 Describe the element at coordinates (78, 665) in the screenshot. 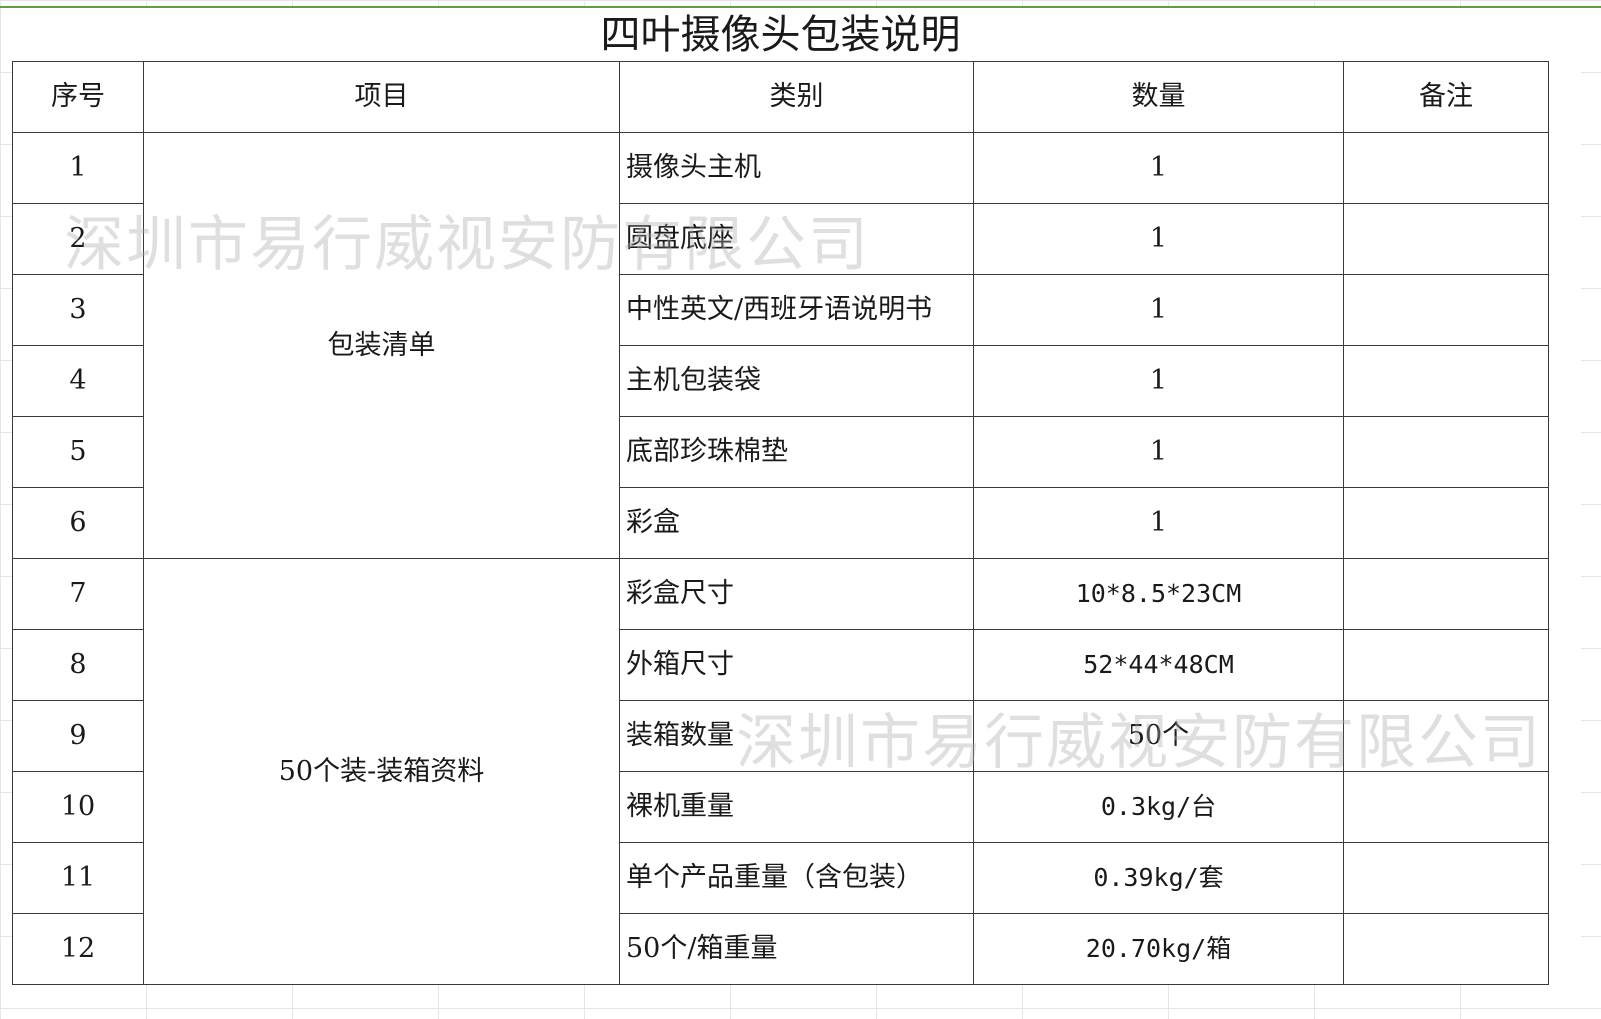

I see `row-index: 8` at that location.